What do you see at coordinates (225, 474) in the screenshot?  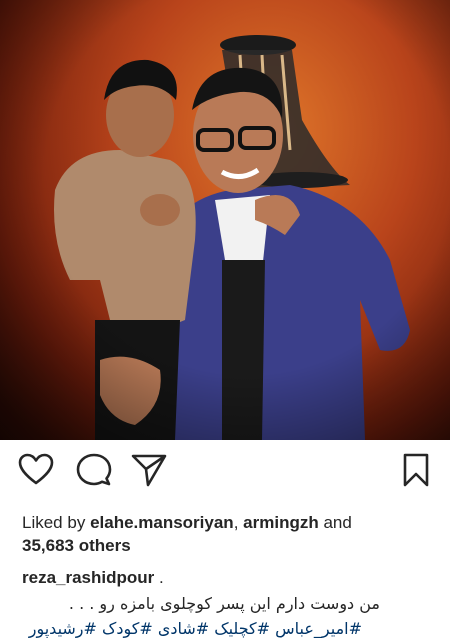 I see `action-bar` at bounding box center [225, 474].